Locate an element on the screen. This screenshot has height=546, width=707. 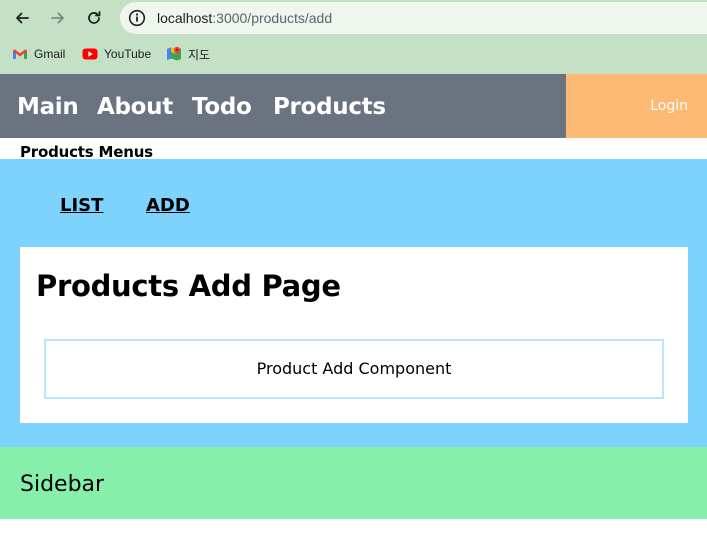
page-title: Products Add Page is located at coordinates (188, 286).